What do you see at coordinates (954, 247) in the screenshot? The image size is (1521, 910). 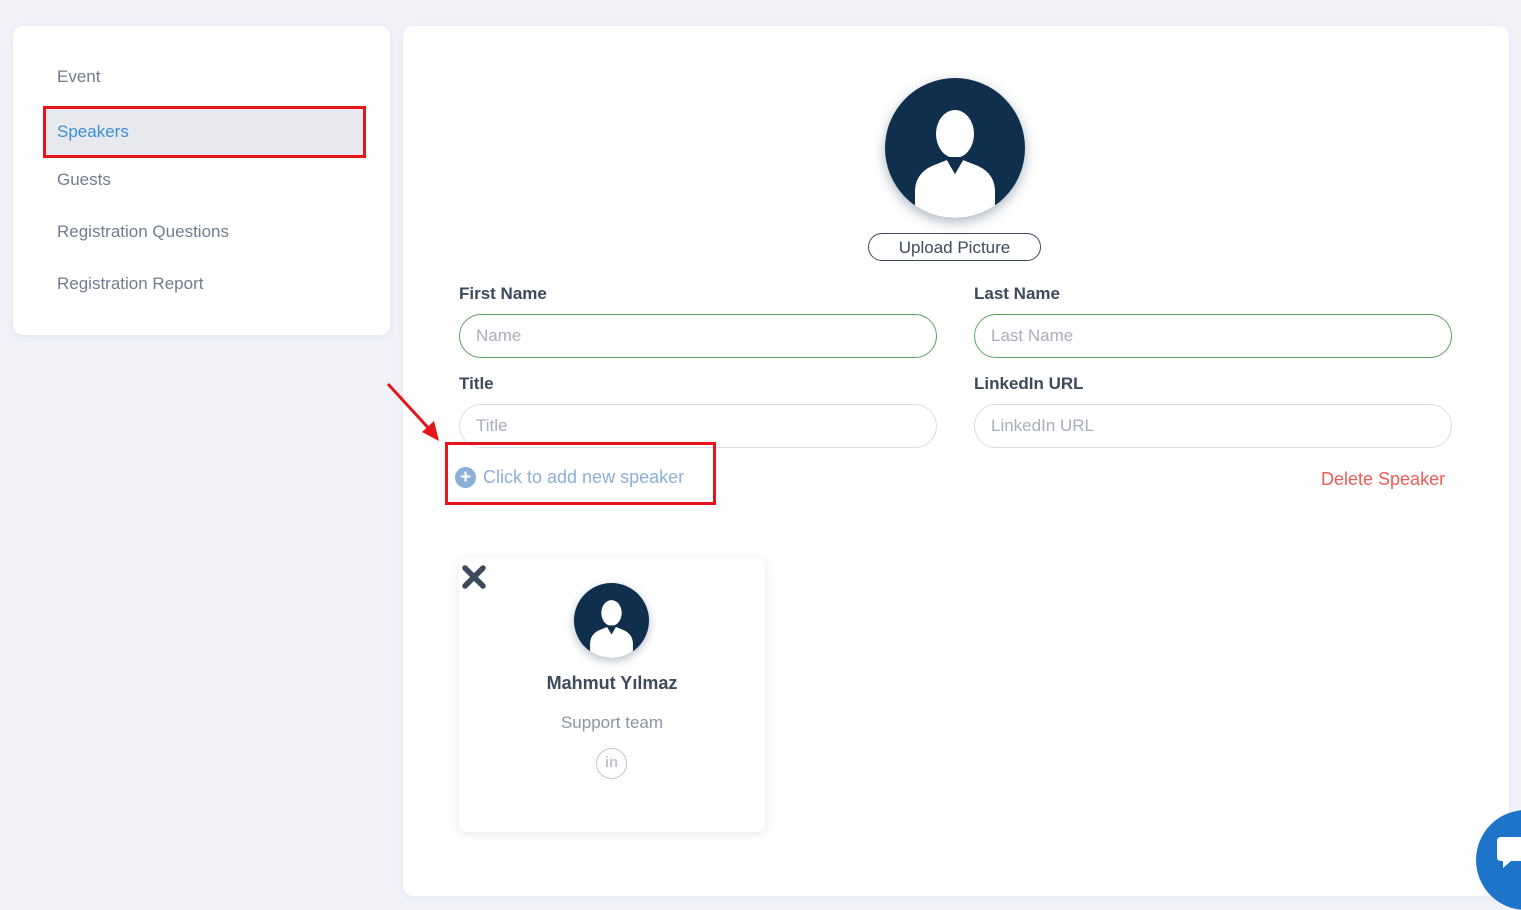 I see `upload-picture-button: Upload Picture` at bounding box center [954, 247].